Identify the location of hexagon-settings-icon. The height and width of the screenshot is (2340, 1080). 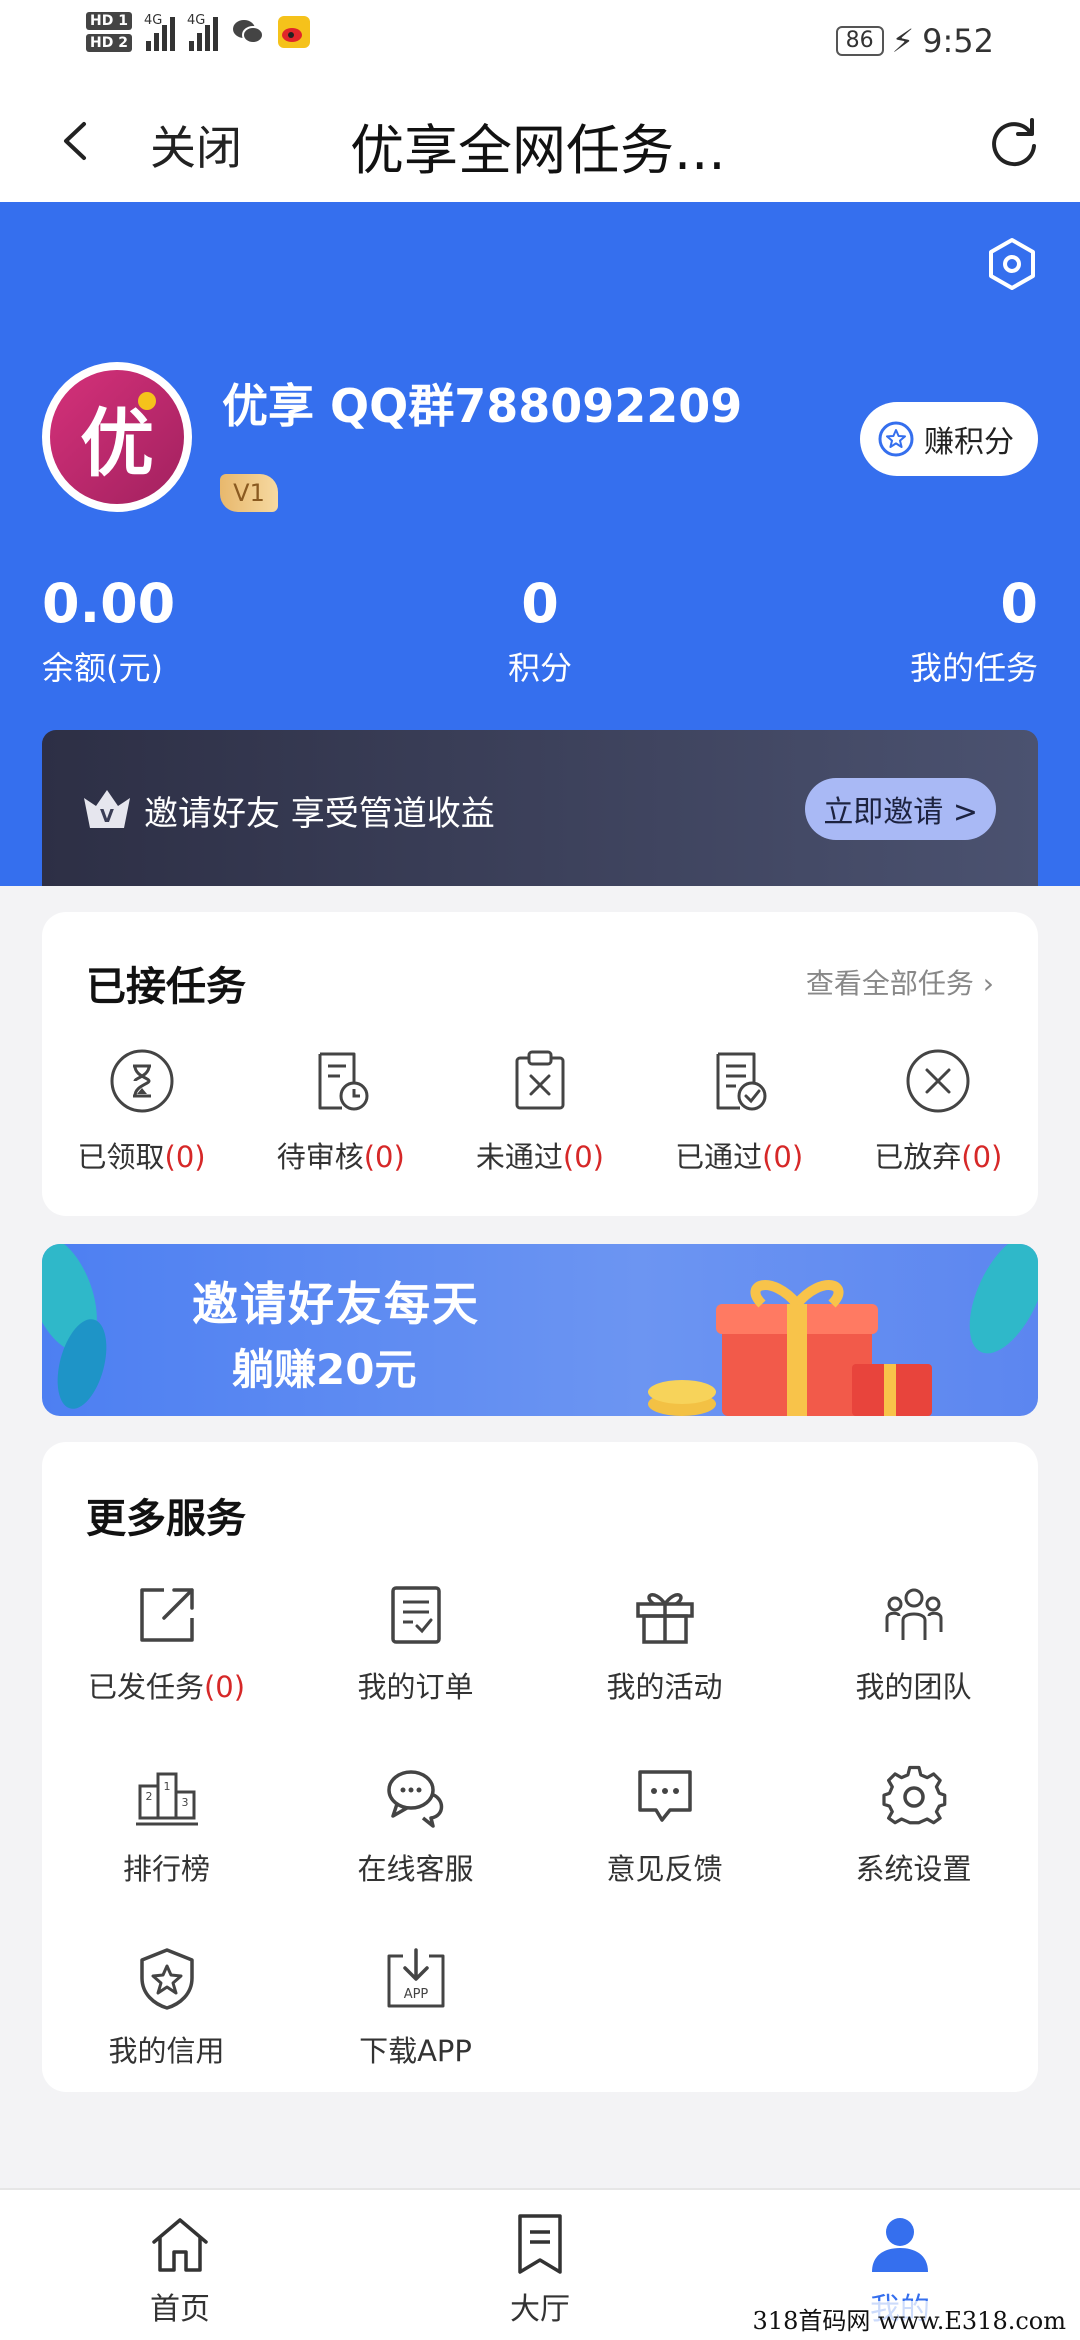
(1012, 264).